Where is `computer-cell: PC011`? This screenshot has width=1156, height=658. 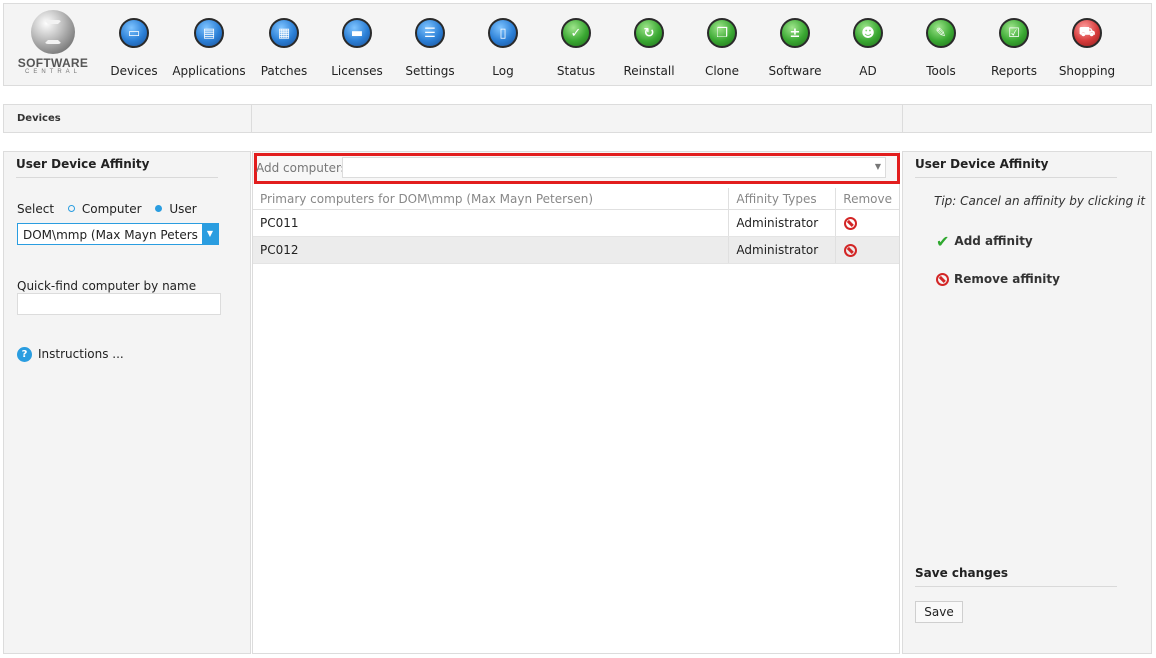 computer-cell: PC011 is located at coordinates (491, 223).